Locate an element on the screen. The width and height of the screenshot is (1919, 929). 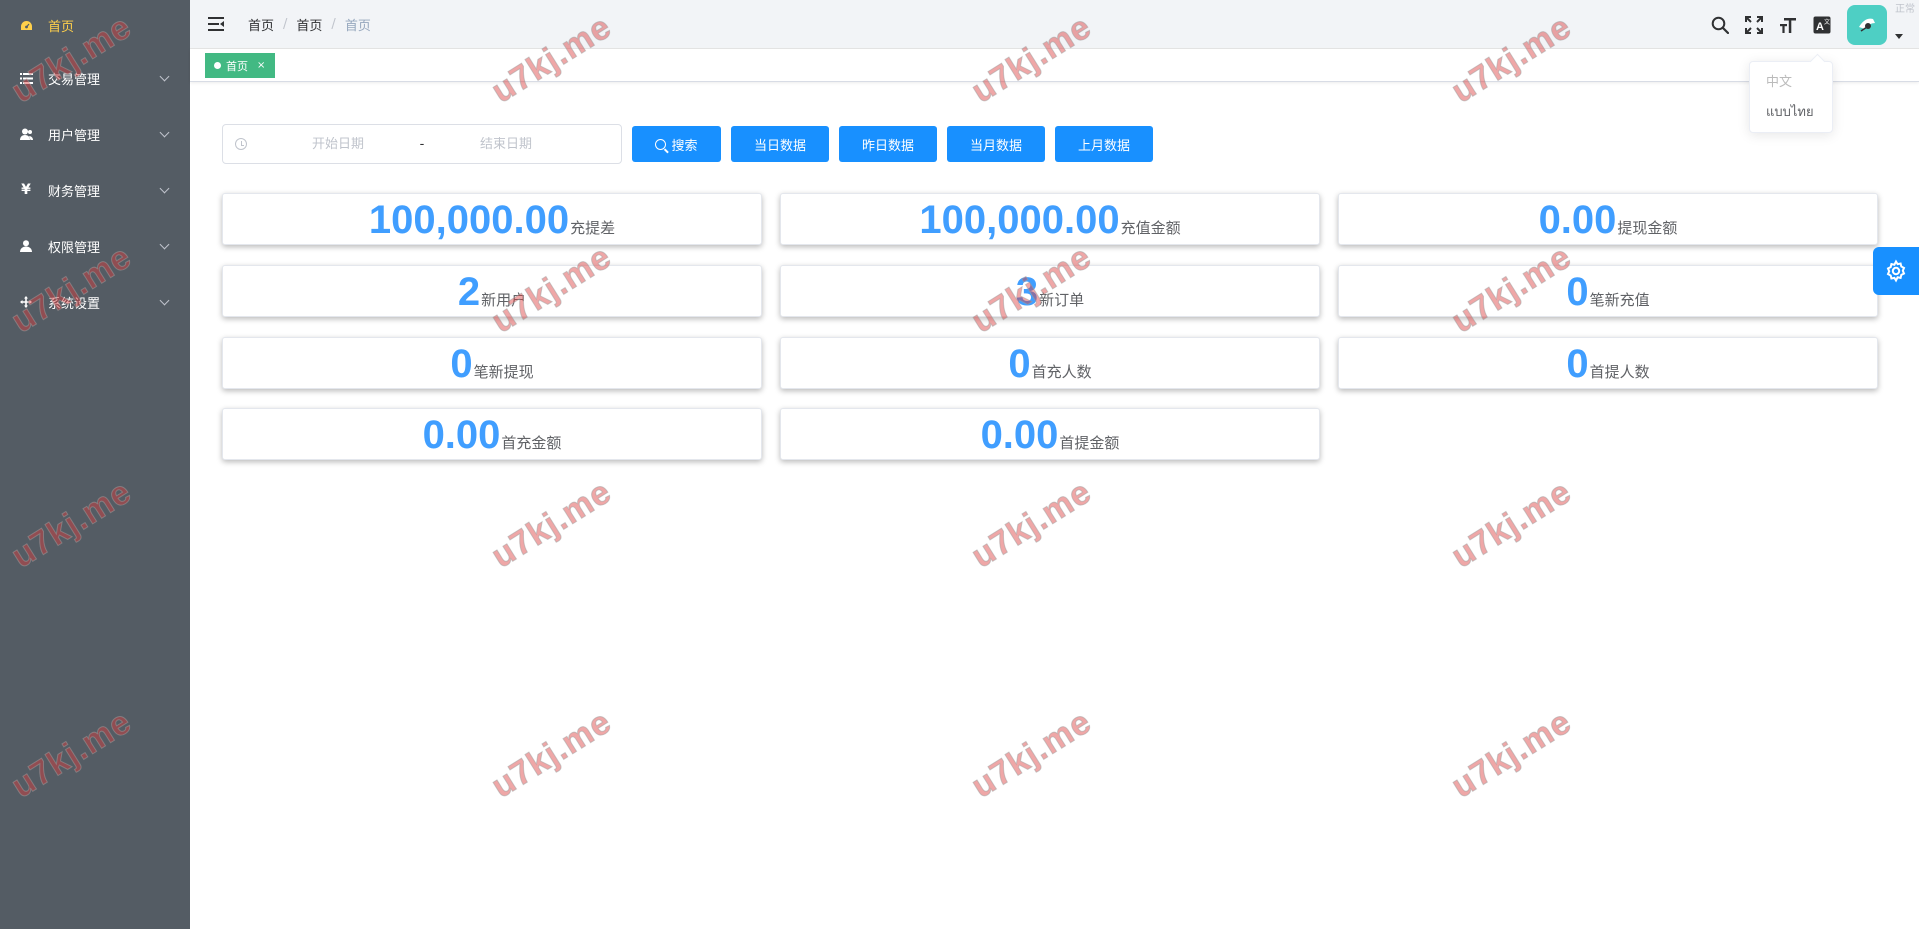
breadcrumb: 首页 / 首页 / 首页 is located at coordinates (309, 24).